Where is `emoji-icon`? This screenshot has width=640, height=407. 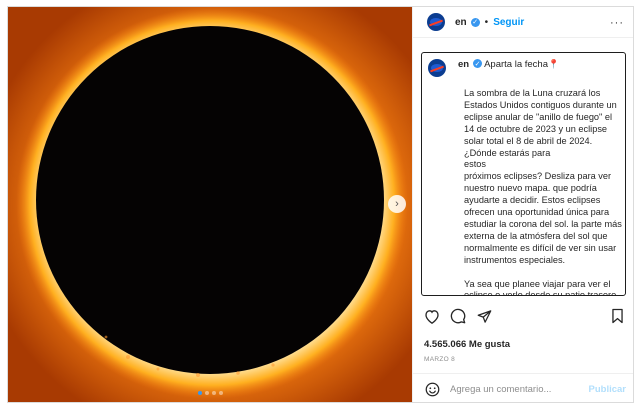 emoji-icon is located at coordinates (432, 389).